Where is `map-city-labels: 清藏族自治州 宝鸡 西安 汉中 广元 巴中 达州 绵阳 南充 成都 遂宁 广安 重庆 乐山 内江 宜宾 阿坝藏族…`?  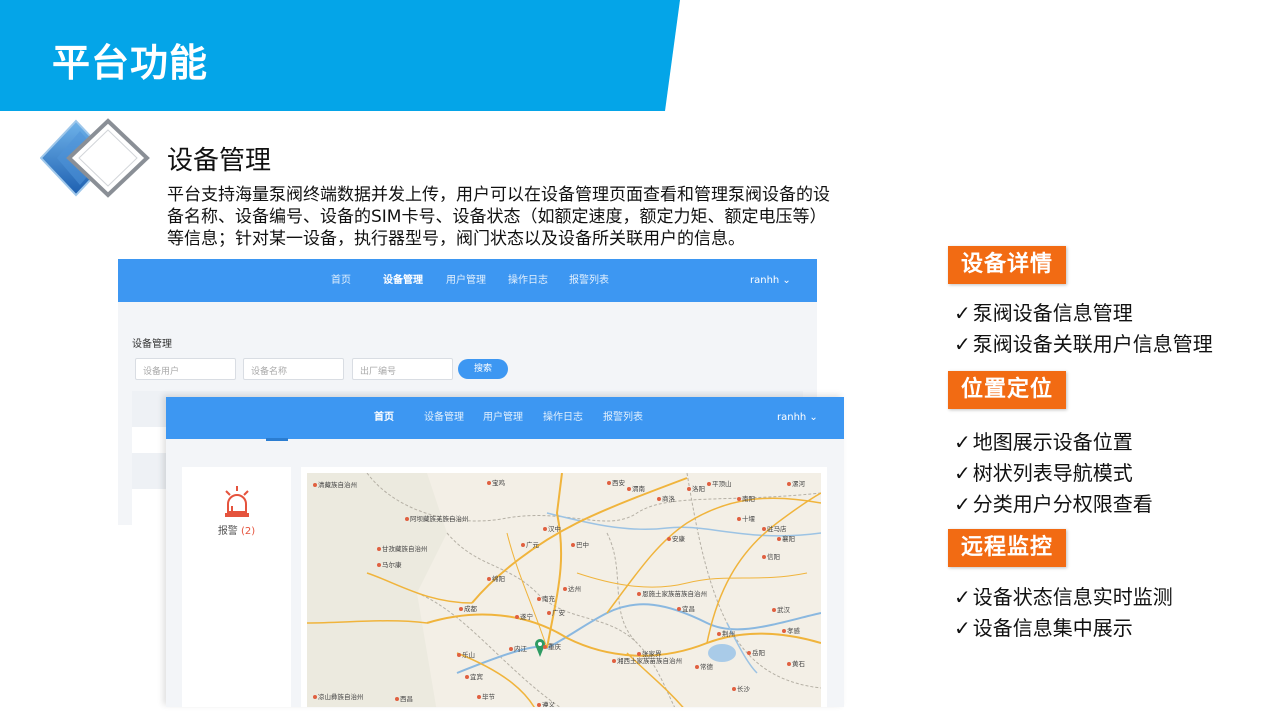
map-city-labels: 清藏族自治州 宝鸡 西安 汉中 广元 巴中 达州 绵阳 南充 成都 遂宁 广安 重庆 乐山 内江 宜宾 阿坝藏族… is located at coordinates (564, 590).